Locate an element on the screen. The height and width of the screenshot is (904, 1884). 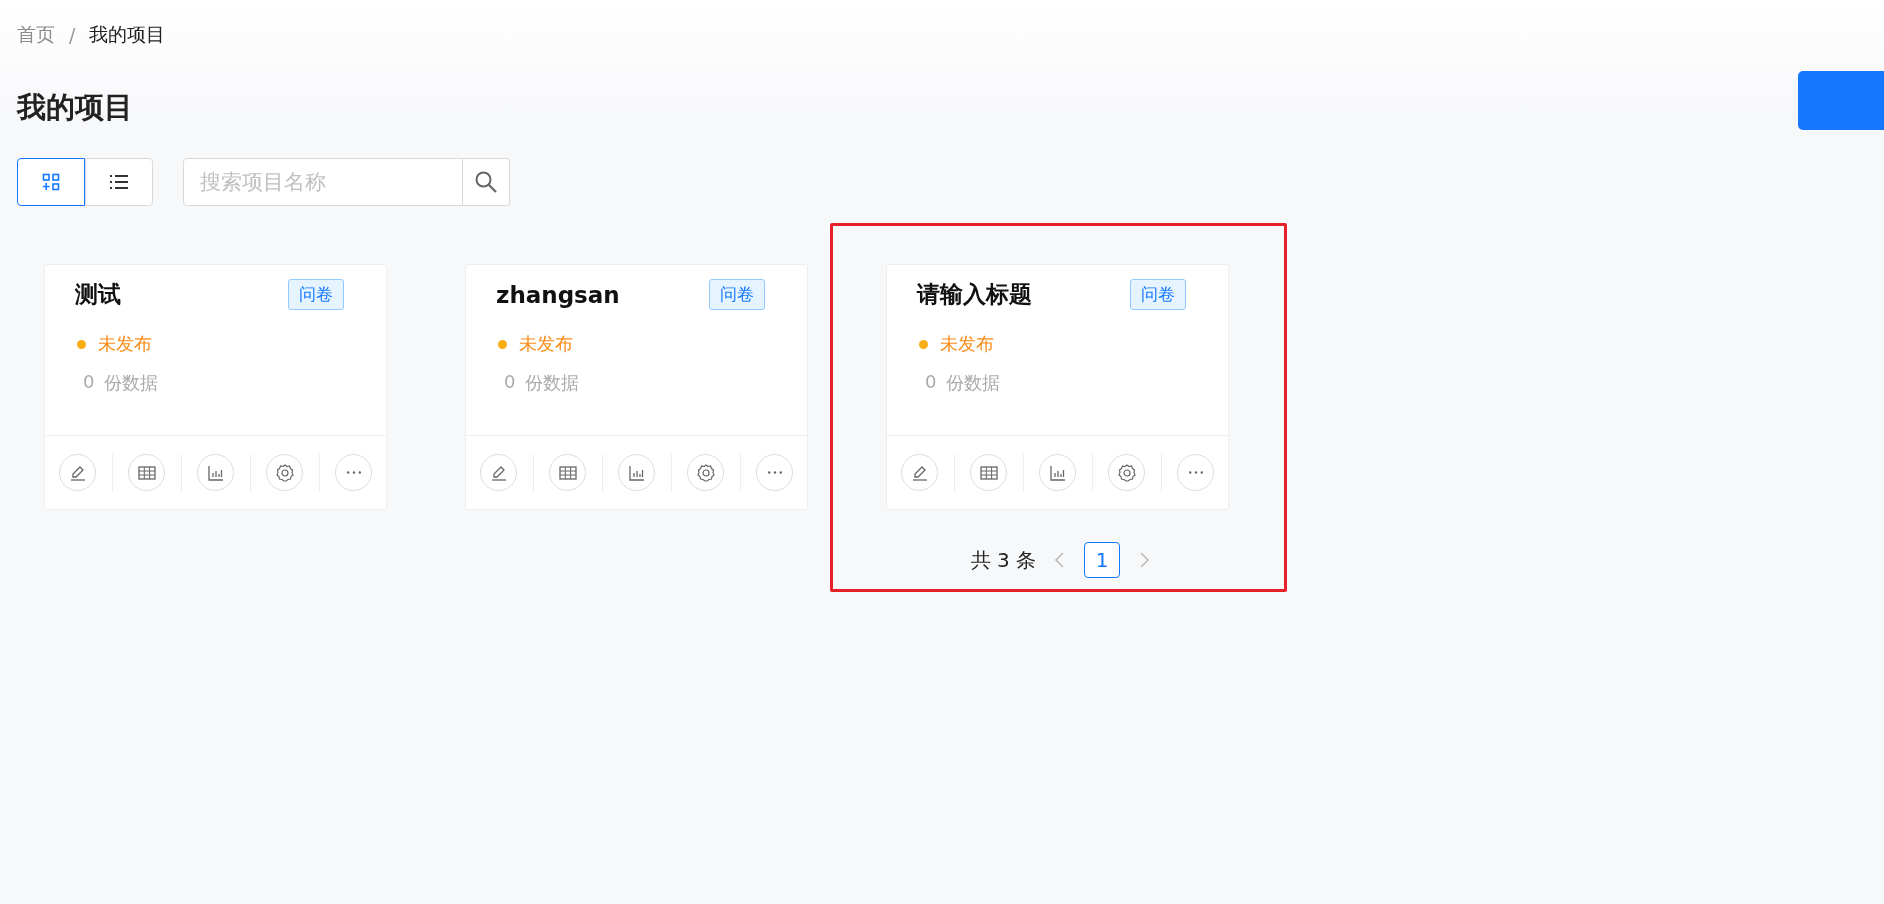
search-button is located at coordinates (486, 182).